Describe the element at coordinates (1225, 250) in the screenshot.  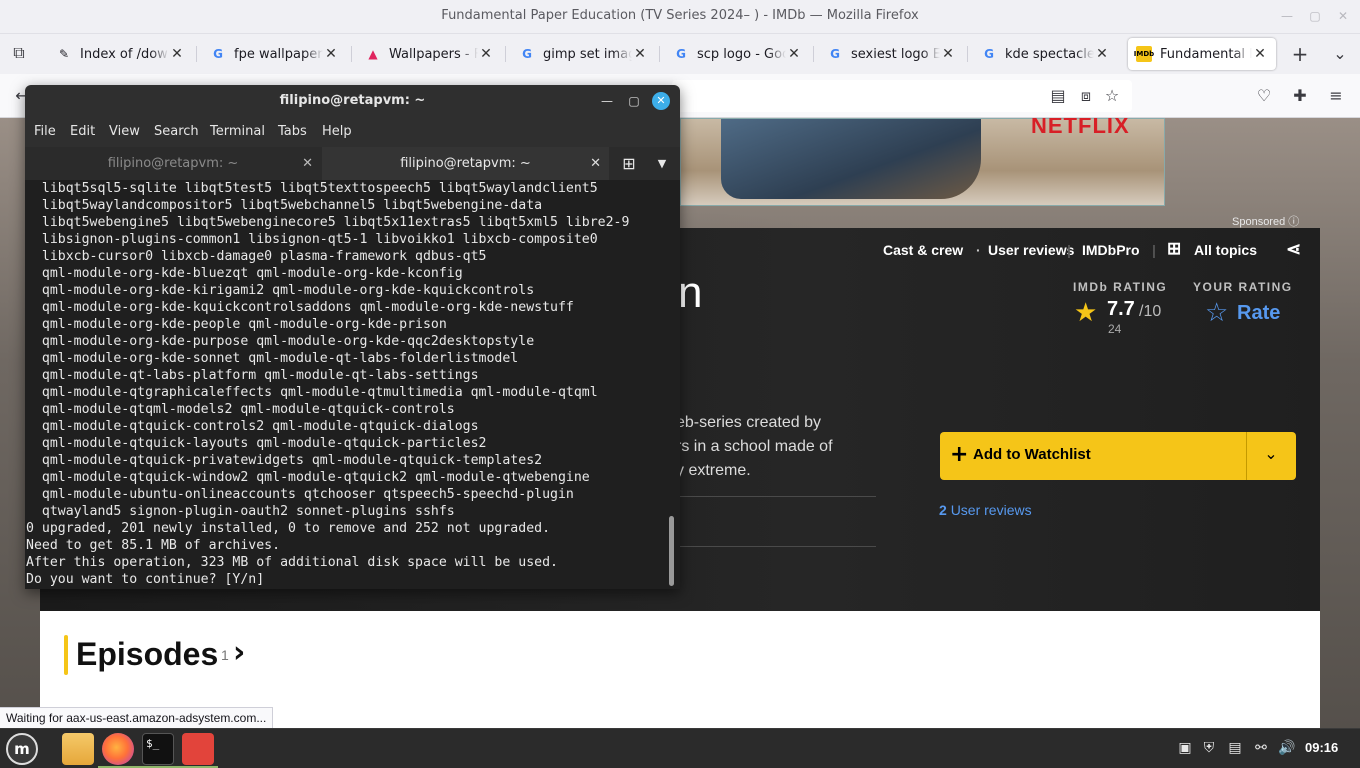
I see `all-topics-link: All topics` at that location.